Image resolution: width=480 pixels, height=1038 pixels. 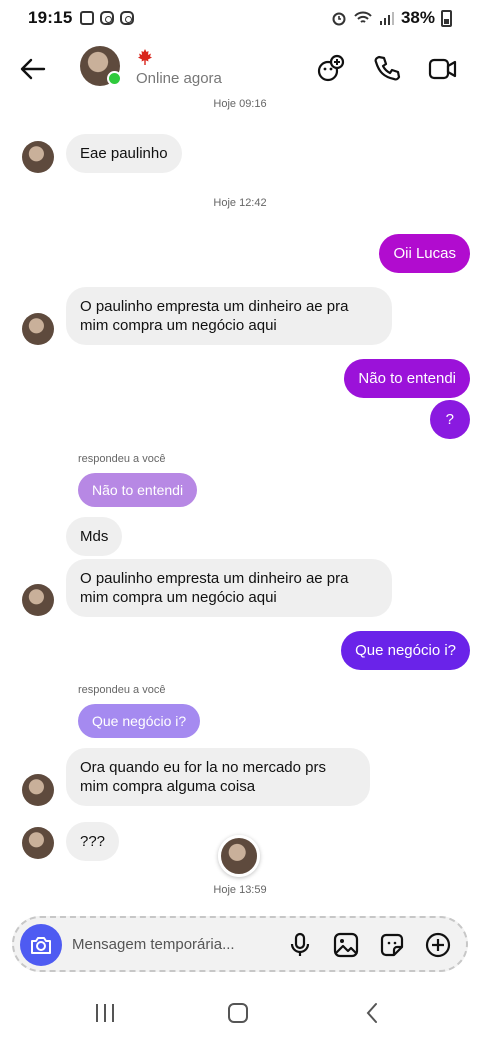 What do you see at coordinates (33, 69) in the screenshot?
I see `back-arrow-icon` at bounding box center [33, 69].